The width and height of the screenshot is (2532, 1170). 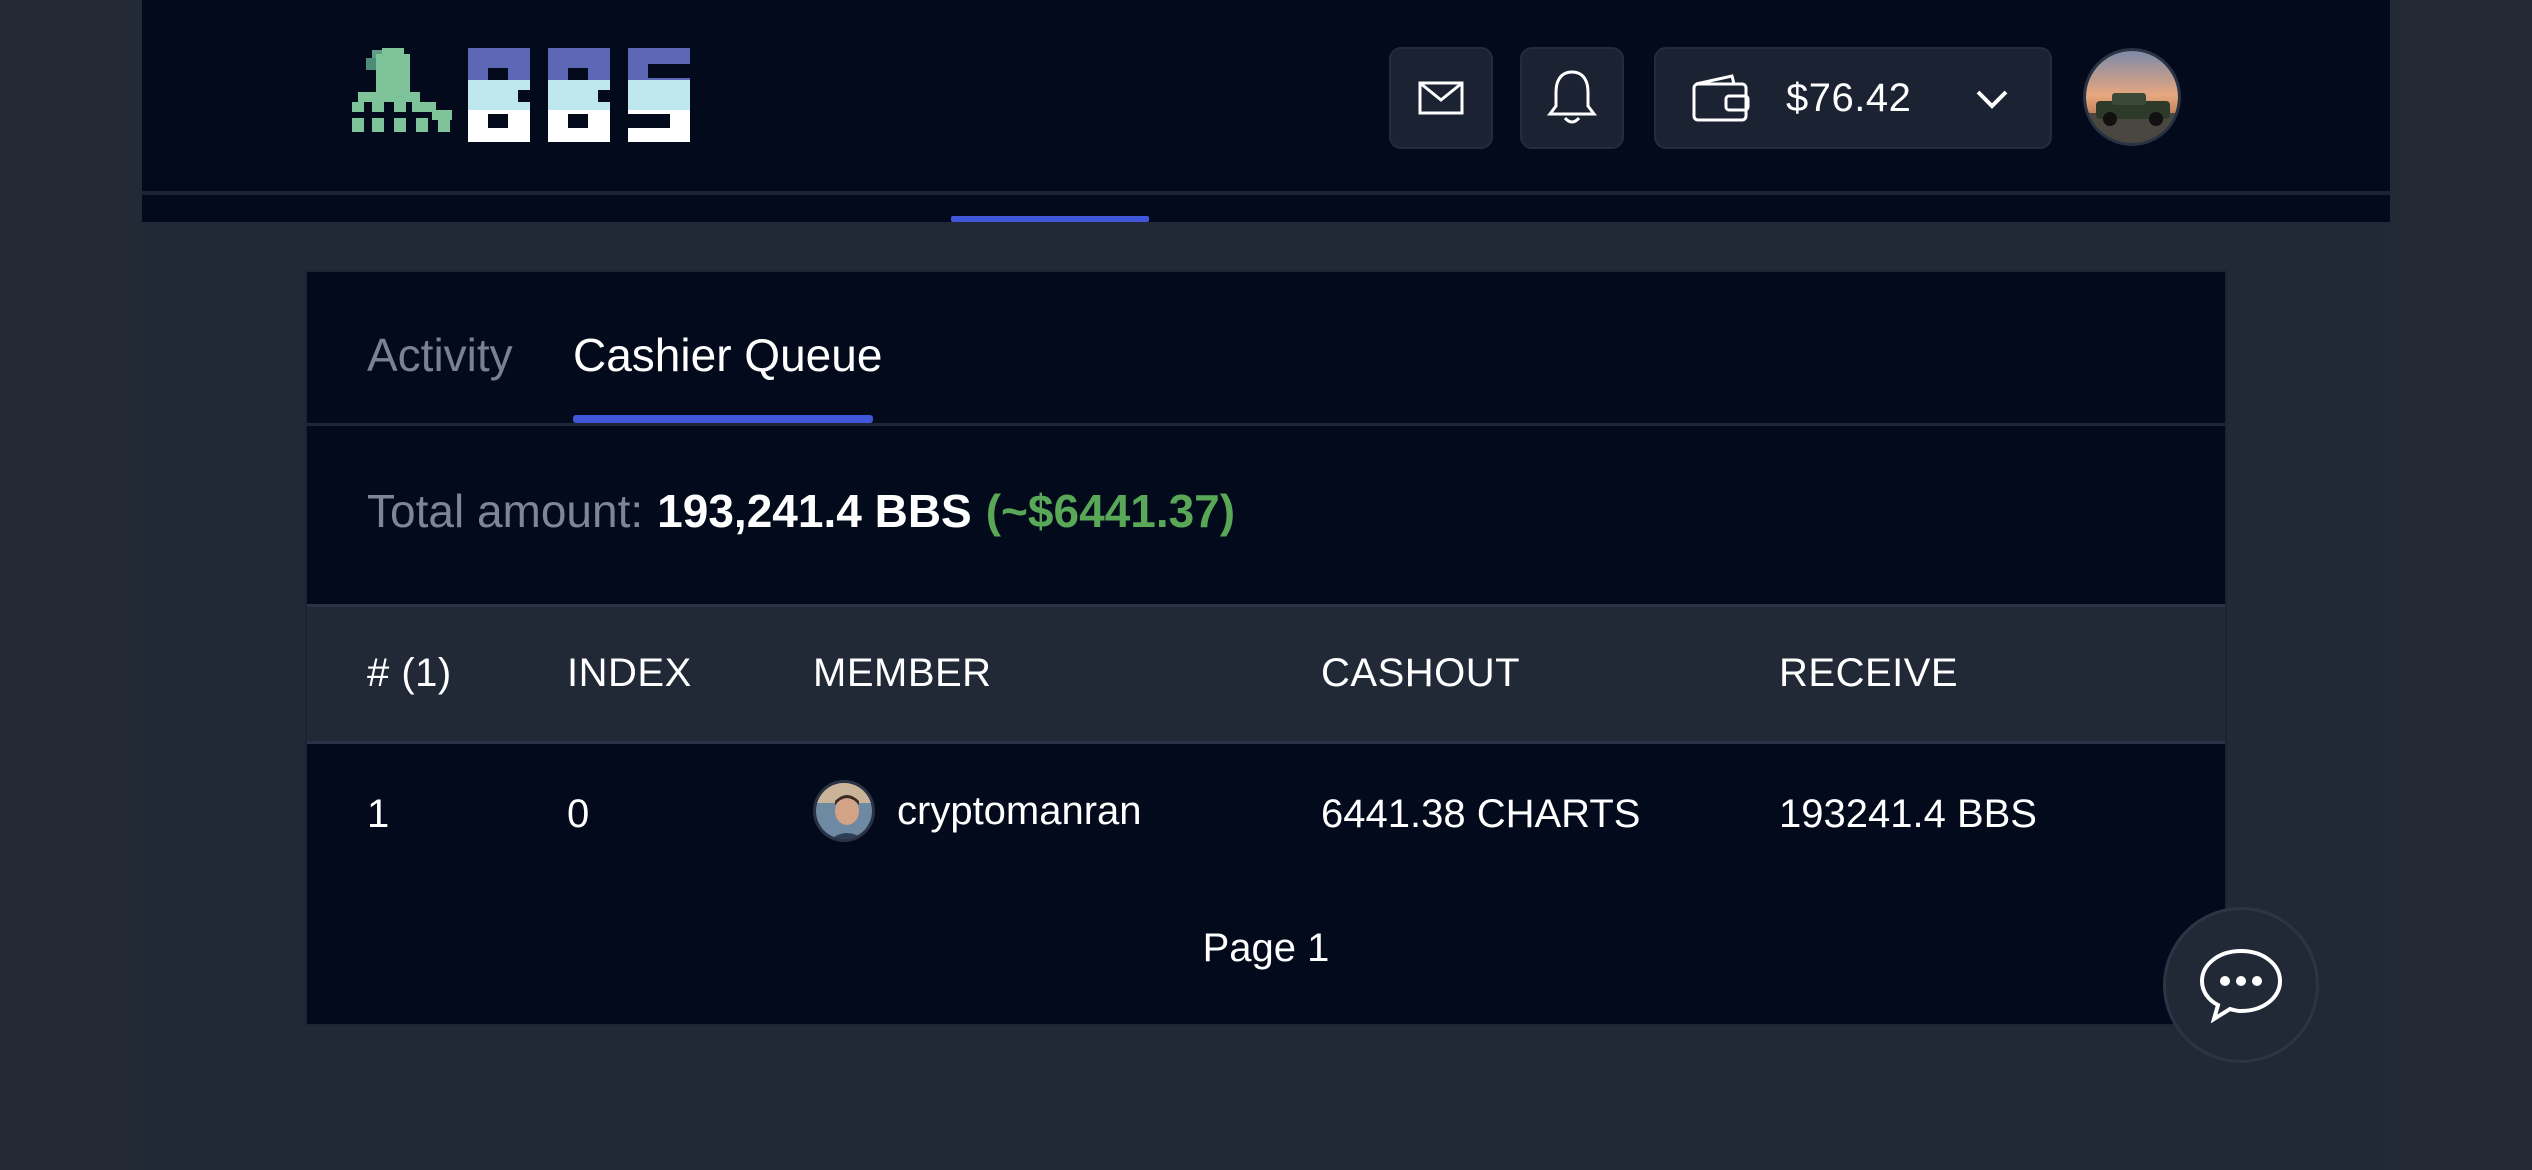 I want to click on cell-member: cryptomanran, so click(x=977, y=811).